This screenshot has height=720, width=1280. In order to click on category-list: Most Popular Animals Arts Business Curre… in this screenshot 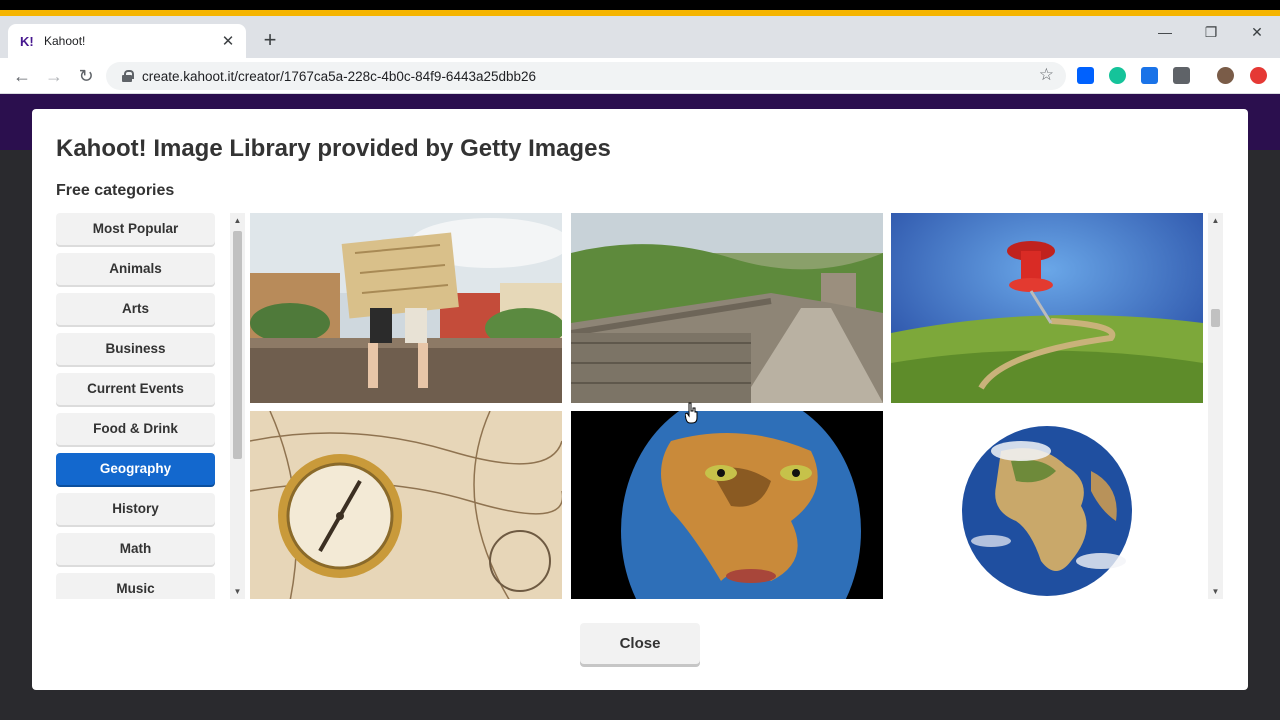, I will do `click(135, 406)`.